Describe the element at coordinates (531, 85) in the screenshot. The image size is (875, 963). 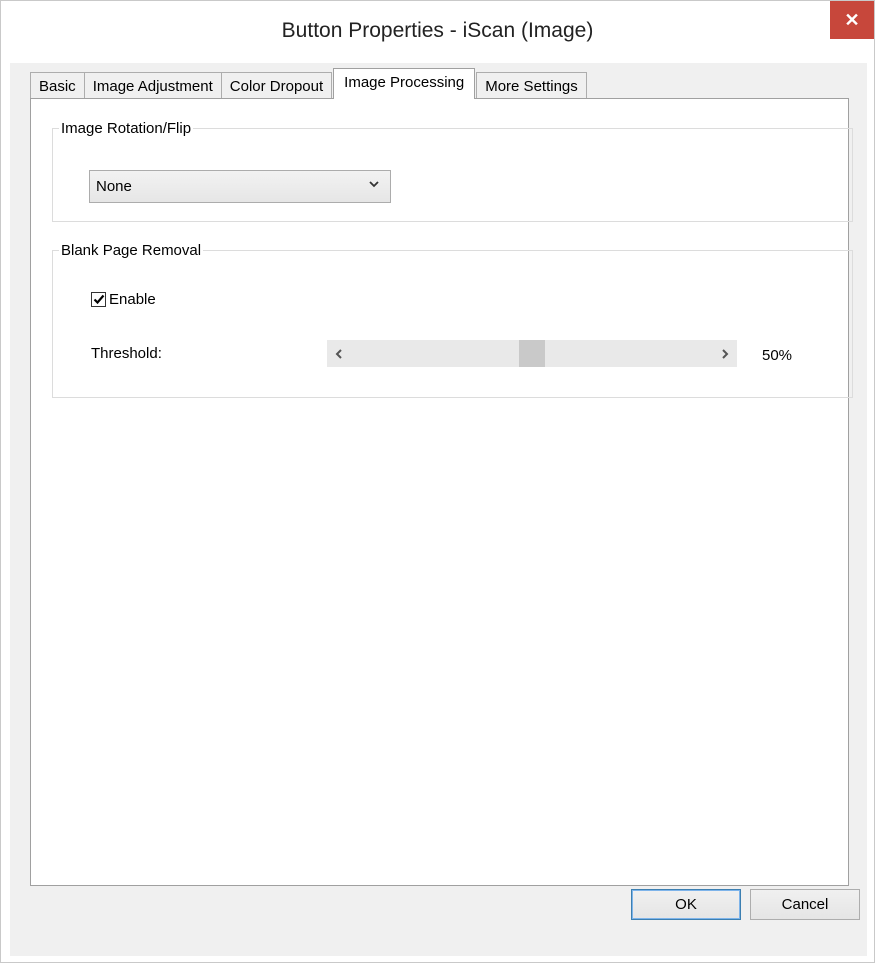
I see `tab-more-settings: More Settings` at that location.